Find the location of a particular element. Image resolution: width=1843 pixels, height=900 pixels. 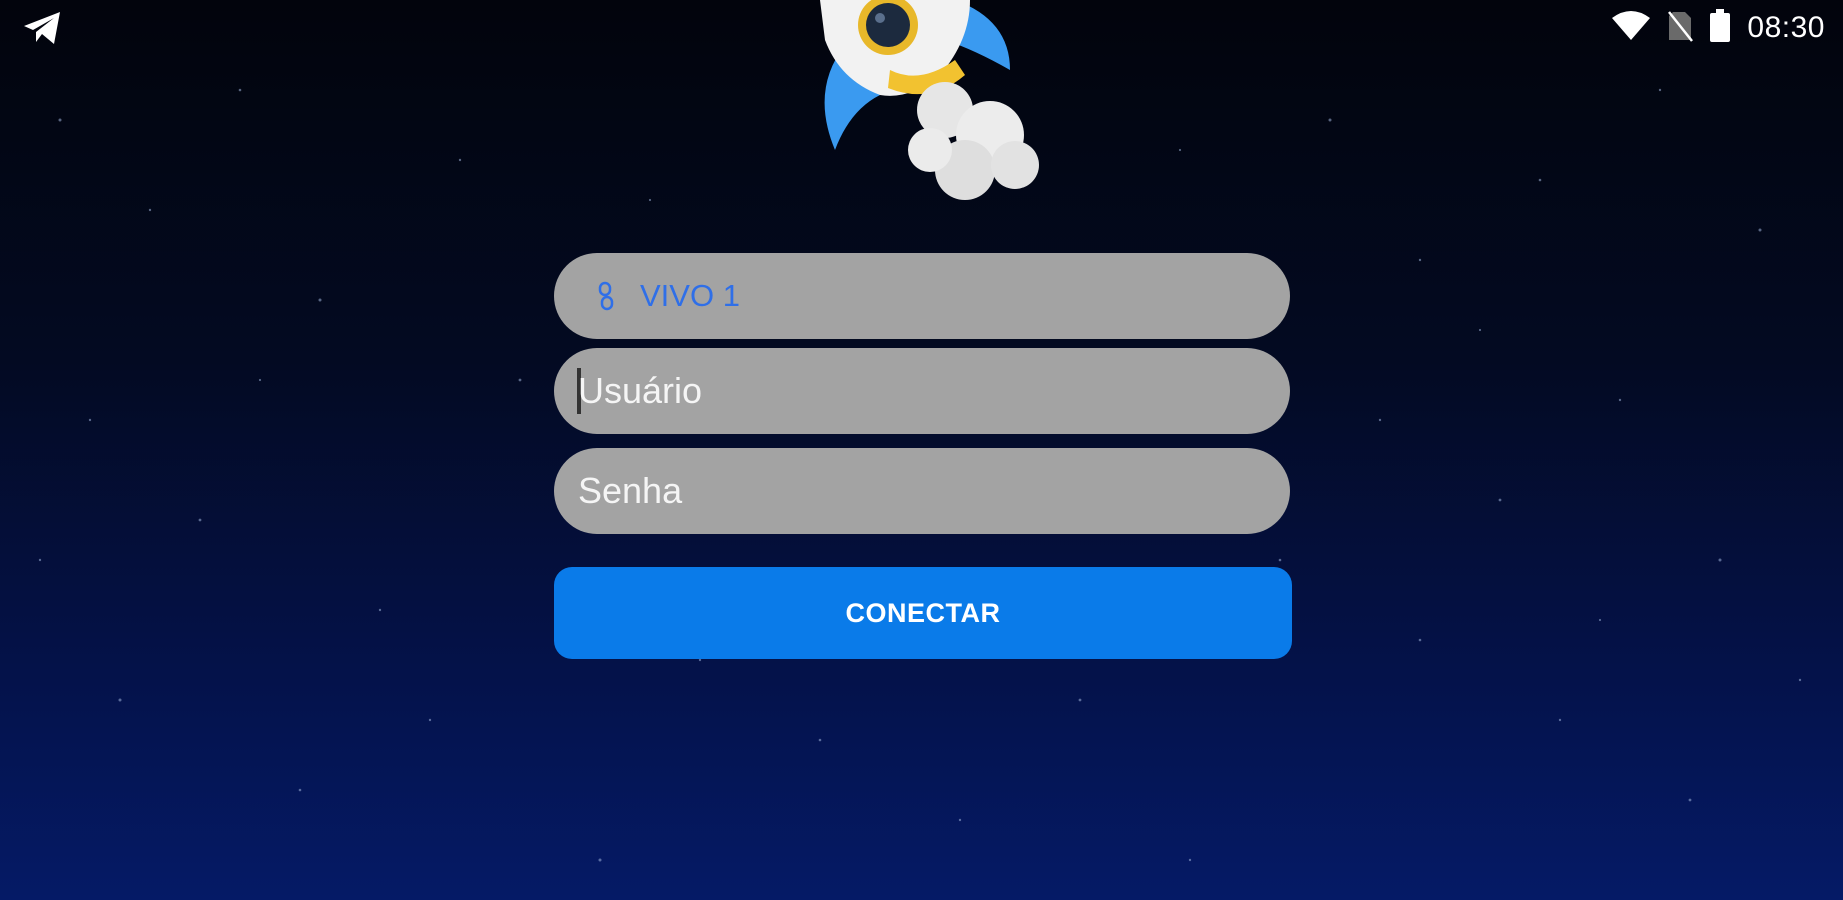

telegram-icon is located at coordinates (43, 28).